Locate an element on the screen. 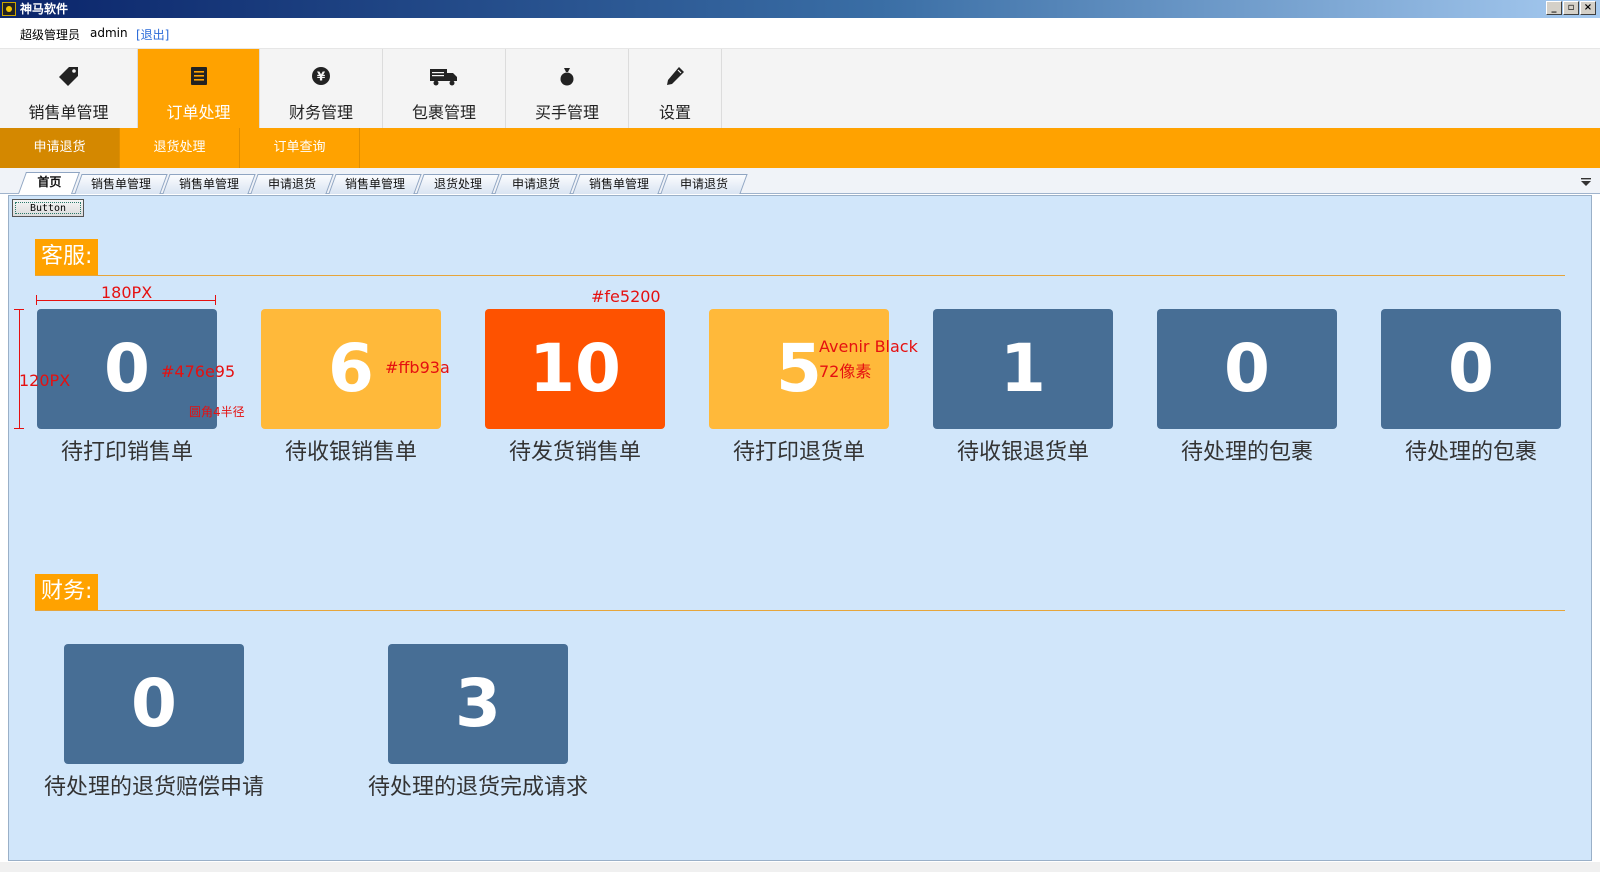  tab-label: 退货处理 is located at coordinates (457, 184).